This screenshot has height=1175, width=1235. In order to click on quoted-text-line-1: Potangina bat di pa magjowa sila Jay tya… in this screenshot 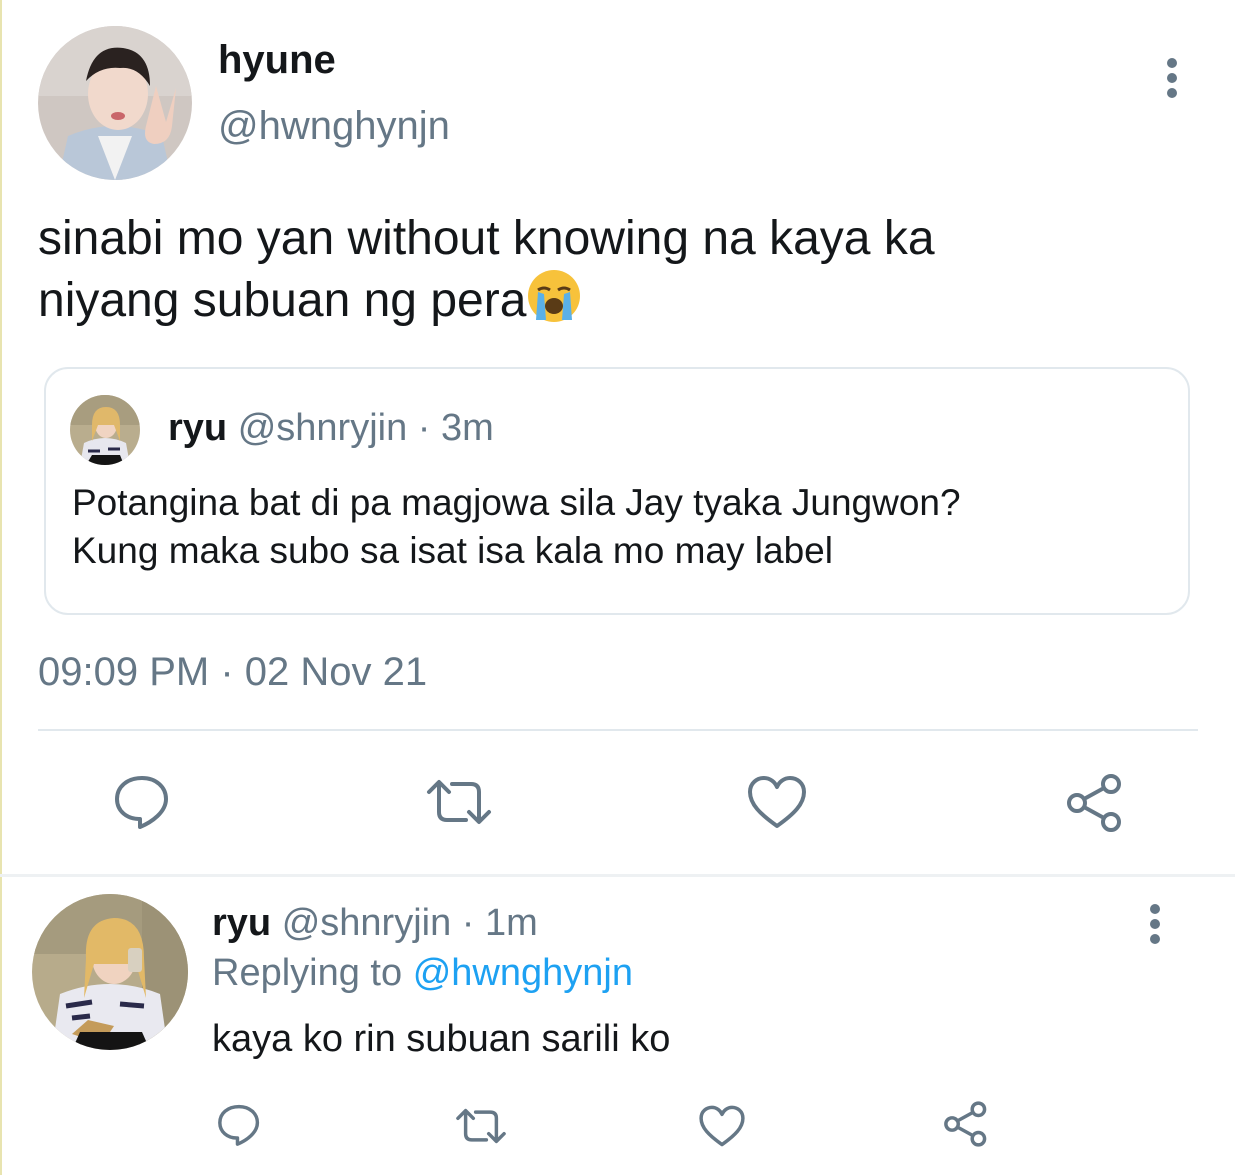, I will do `click(516, 502)`.